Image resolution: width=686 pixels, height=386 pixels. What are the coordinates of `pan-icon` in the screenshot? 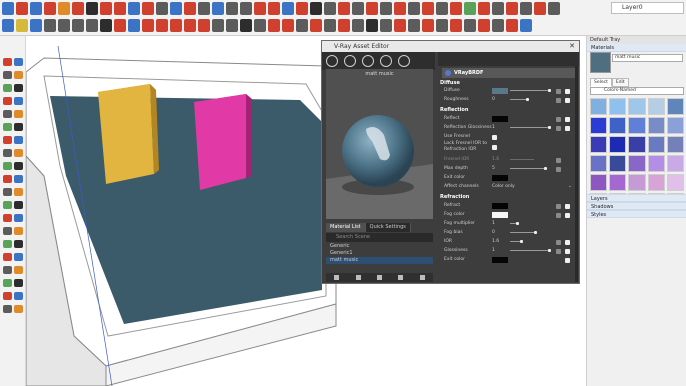 It's located at (218, 8).